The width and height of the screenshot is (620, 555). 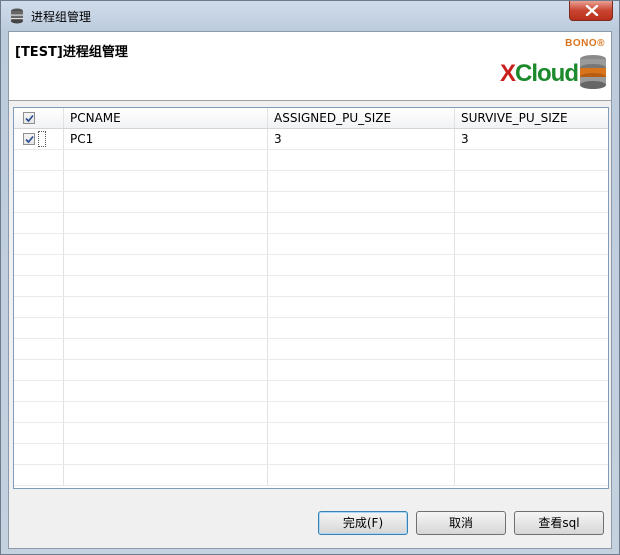 I want to click on column-header-assigned-pu-size: ASSIGNED_PU_SIZE, so click(x=361, y=118).